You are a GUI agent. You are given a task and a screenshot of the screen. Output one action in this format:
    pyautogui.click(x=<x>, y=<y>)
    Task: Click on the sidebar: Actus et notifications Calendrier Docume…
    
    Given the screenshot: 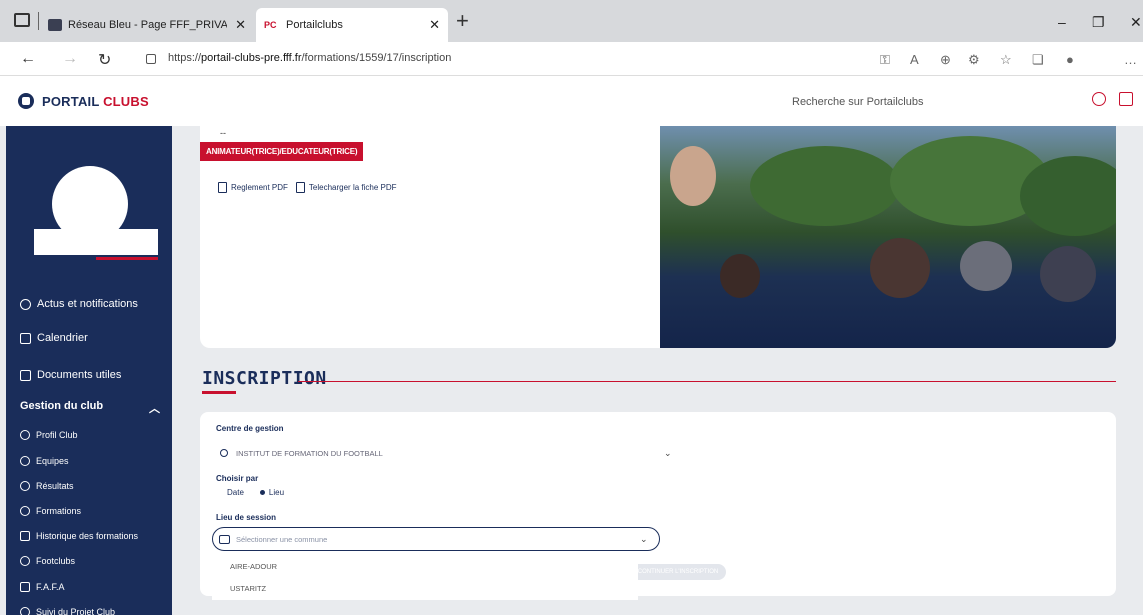 What is the action you would take?
    pyautogui.click(x=89, y=370)
    